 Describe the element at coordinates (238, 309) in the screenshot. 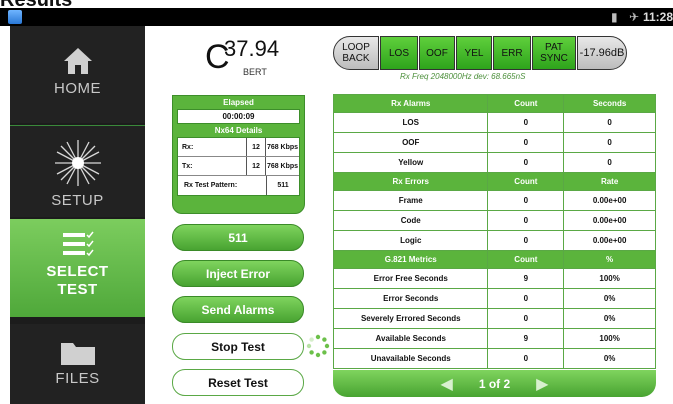

I see `send-alarms-button: Send Alarms` at that location.